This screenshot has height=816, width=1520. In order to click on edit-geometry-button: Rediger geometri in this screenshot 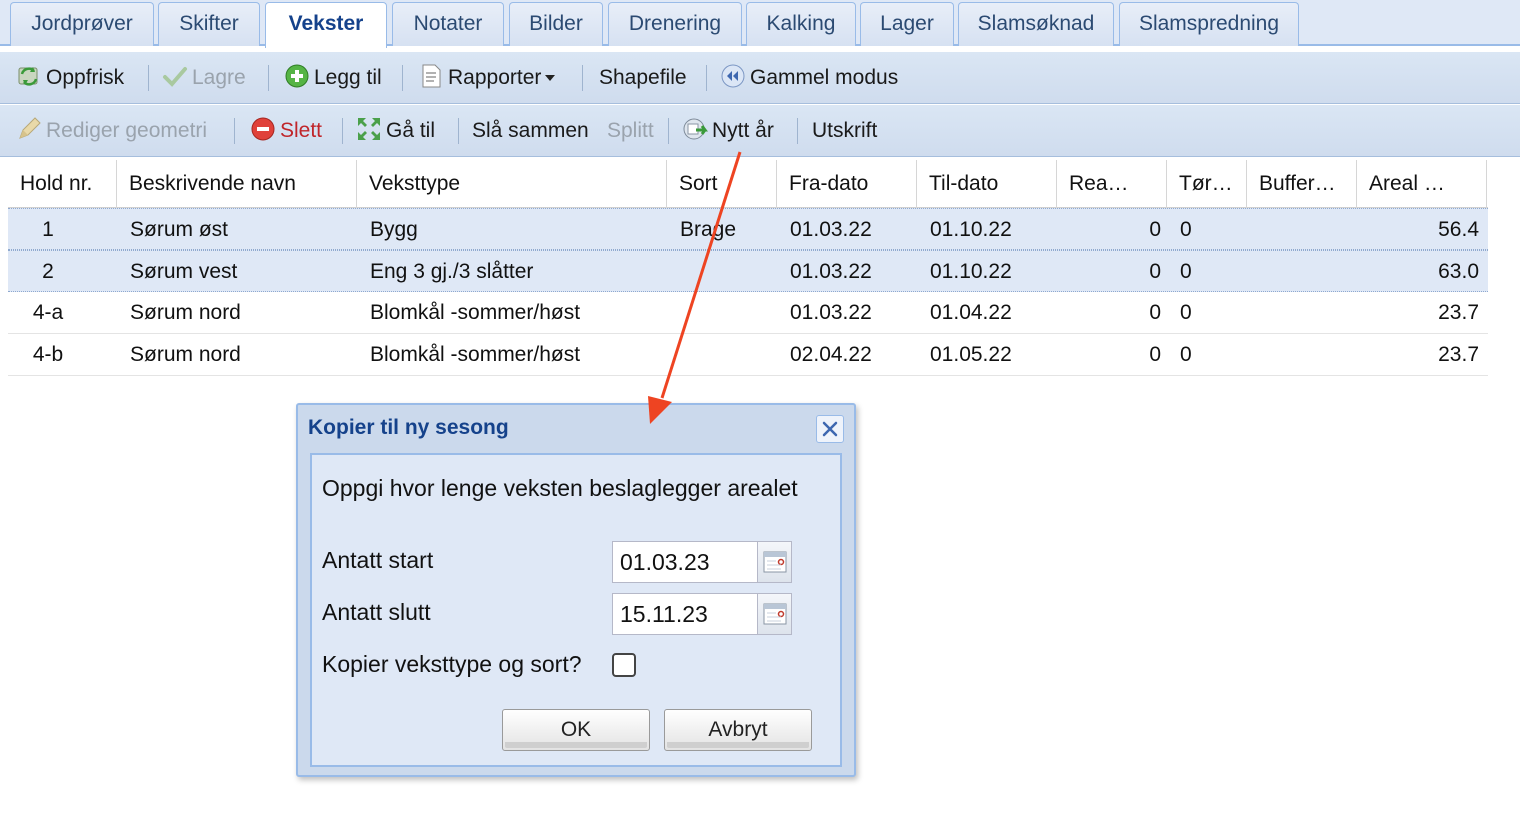, I will do `click(111, 131)`.